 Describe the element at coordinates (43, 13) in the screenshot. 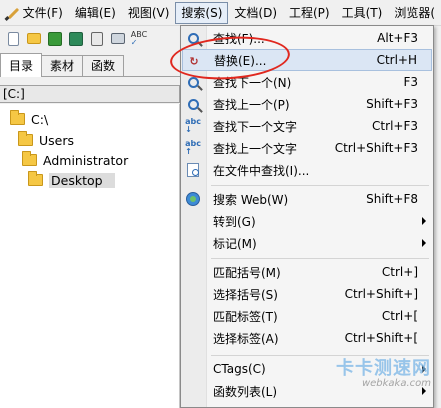

I see `menu-file: 文件(F)` at that location.